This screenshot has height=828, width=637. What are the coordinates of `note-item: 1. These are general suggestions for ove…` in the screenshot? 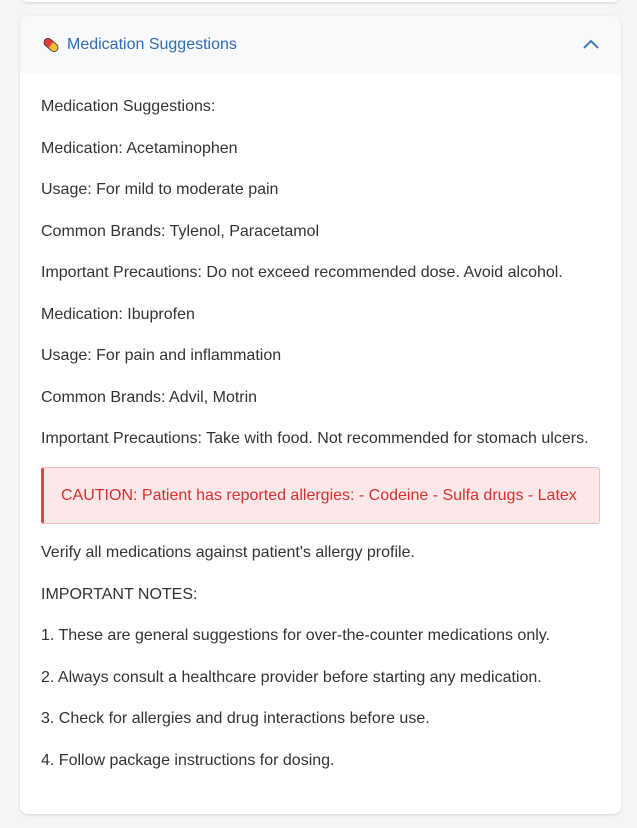 It's located at (296, 635).